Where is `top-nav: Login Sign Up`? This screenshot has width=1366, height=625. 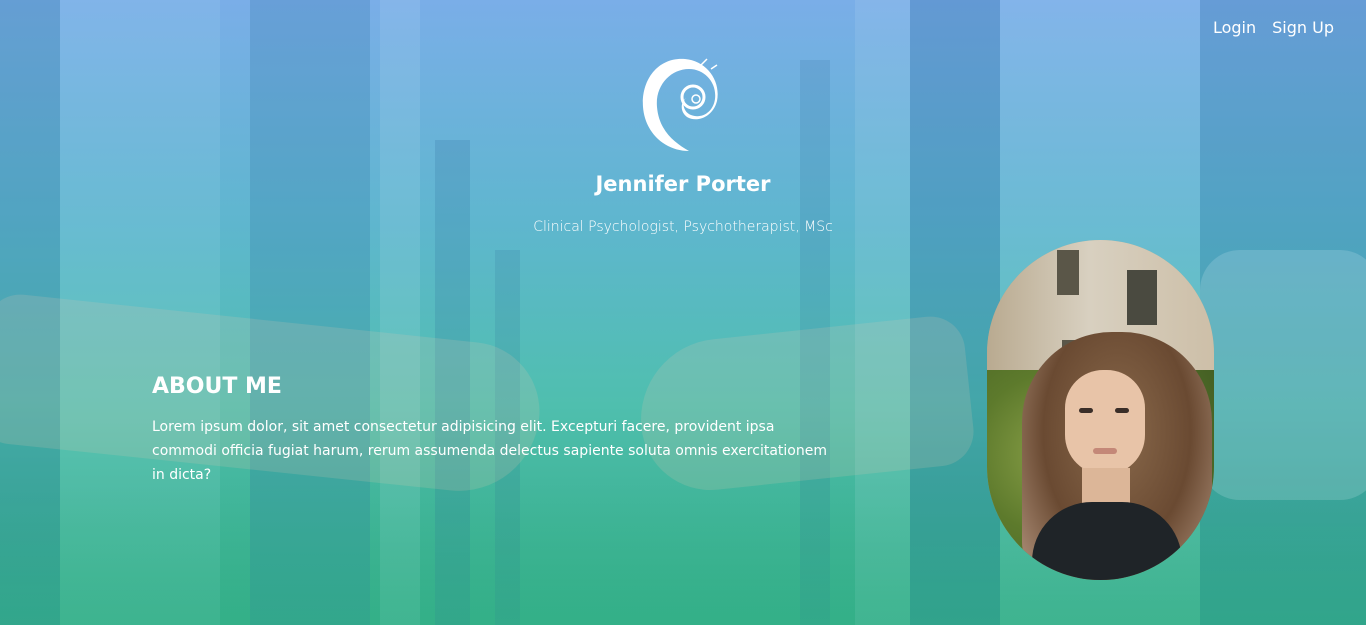 top-nav: Login Sign Up is located at coordinates (1273, 27).